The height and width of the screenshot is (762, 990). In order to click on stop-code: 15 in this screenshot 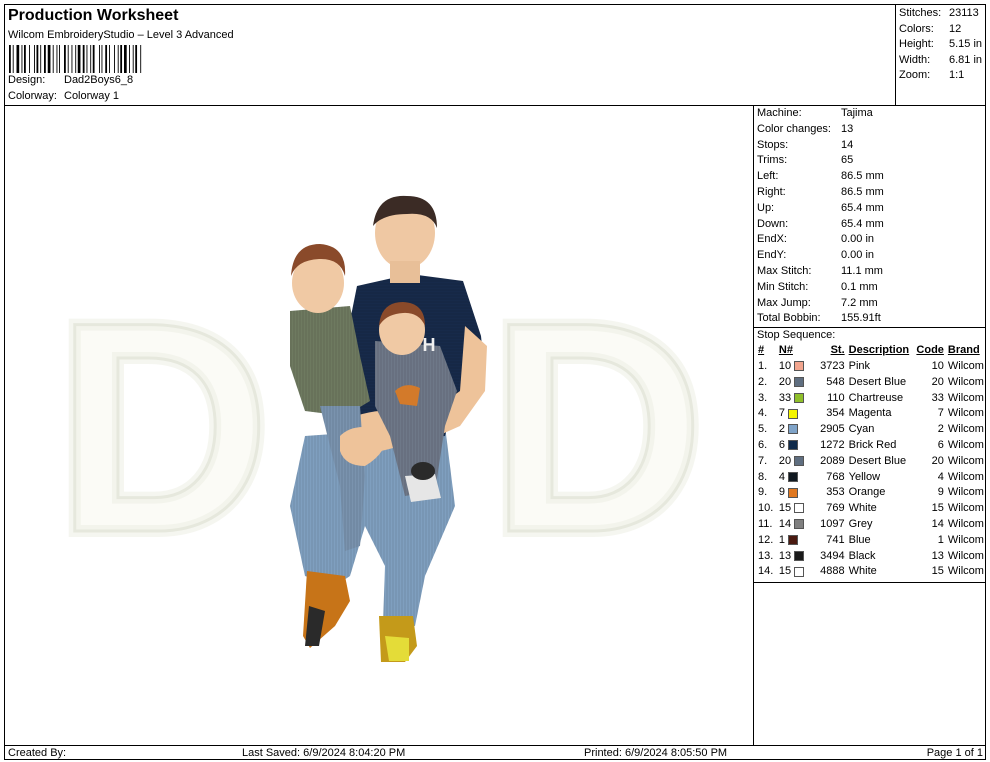, I will do `click(937, 571)`.